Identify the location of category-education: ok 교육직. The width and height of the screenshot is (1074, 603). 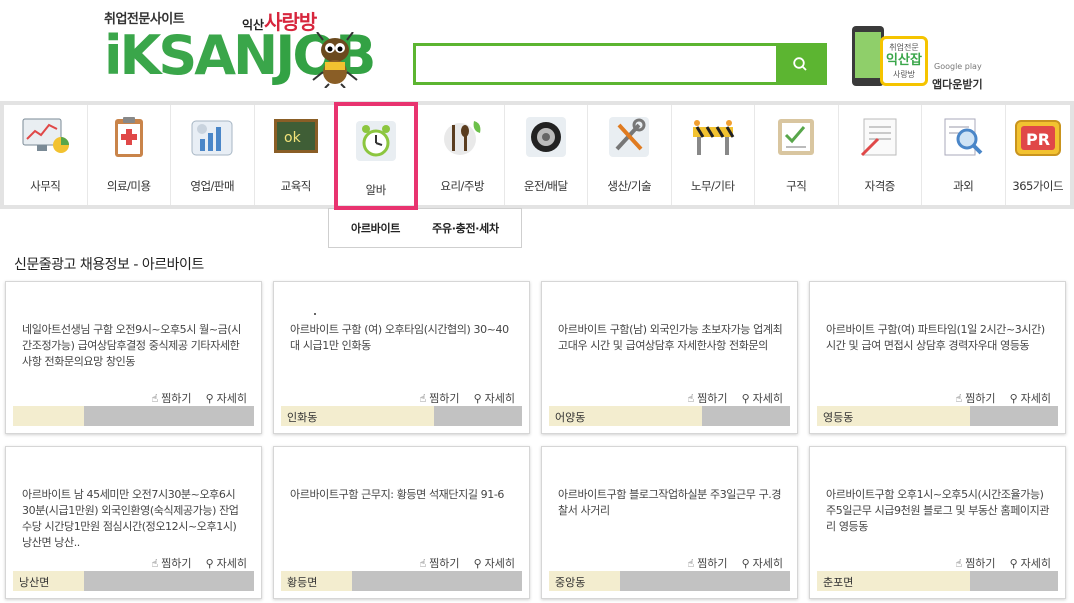
(296, 155).